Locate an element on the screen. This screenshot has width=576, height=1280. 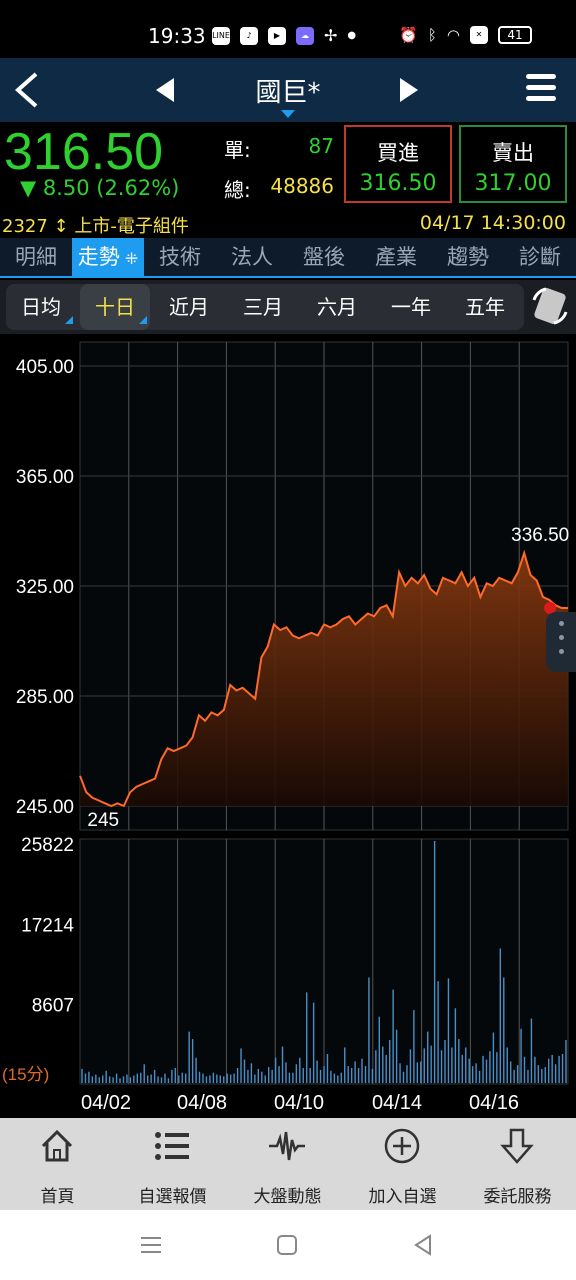
date-tick-label: 04/16 is located at coordinates (494, 1103).